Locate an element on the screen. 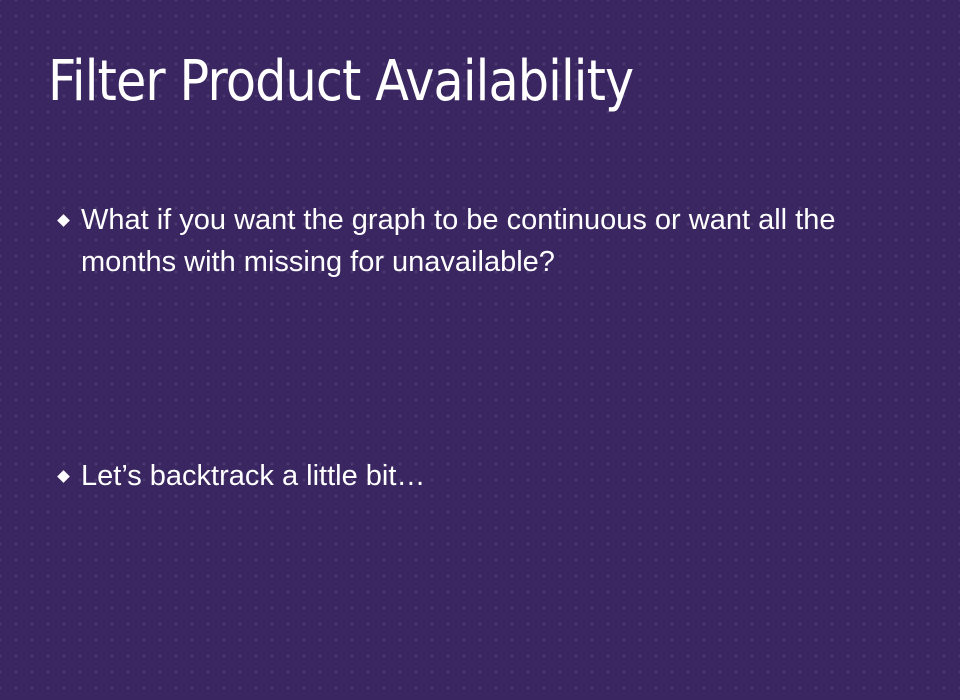  slide-title: Filter Product Availability is located at coordinates (341, 81).